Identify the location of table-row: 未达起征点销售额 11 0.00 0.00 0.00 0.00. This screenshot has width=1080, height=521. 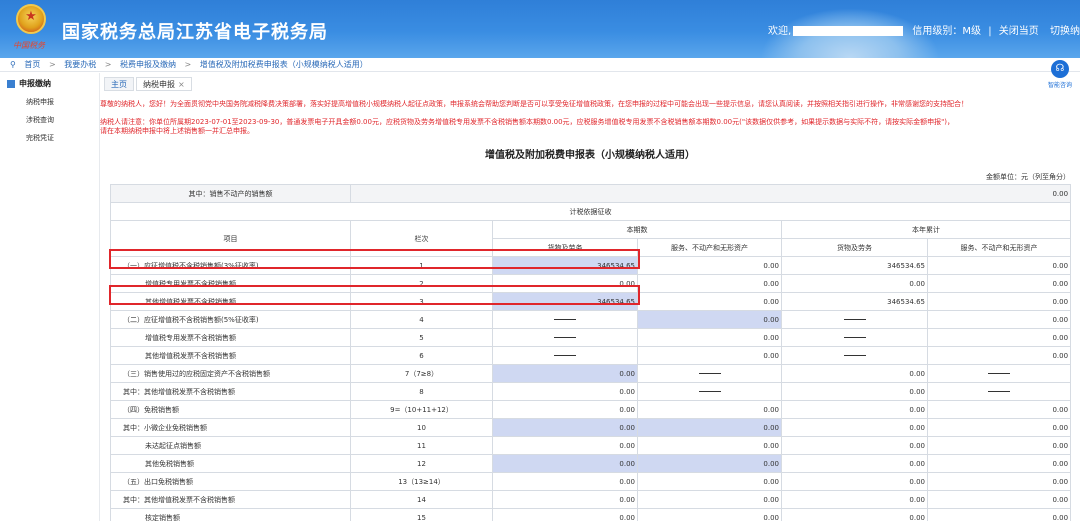
(591, 445).